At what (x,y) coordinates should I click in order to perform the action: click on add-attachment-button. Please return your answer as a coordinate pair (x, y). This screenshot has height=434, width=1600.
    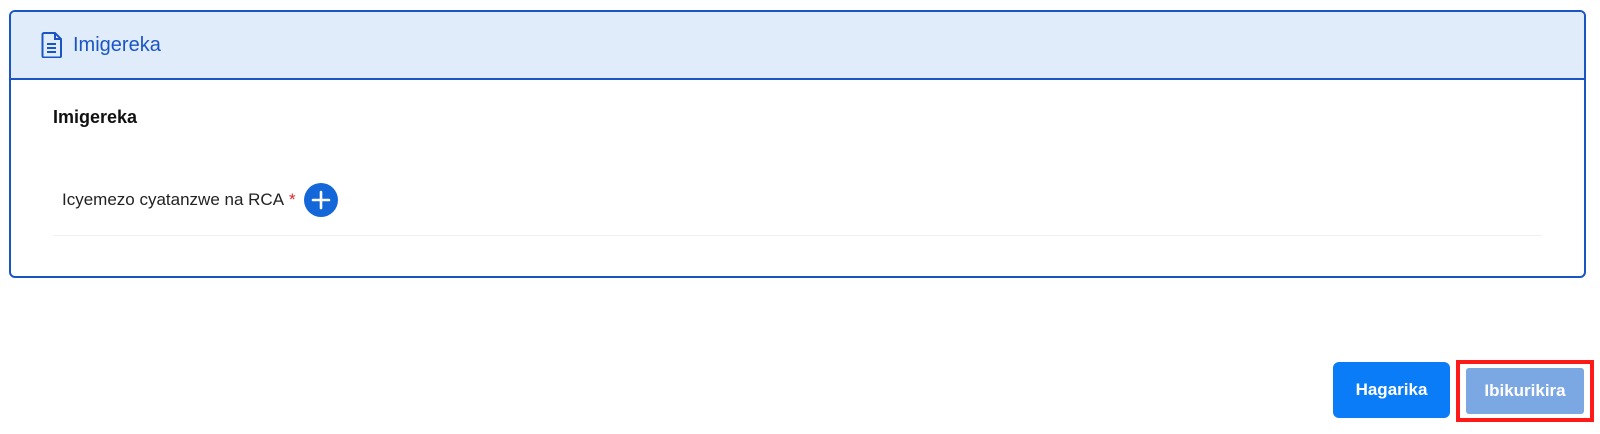
    Looking at the image, I should click on (320, 199).